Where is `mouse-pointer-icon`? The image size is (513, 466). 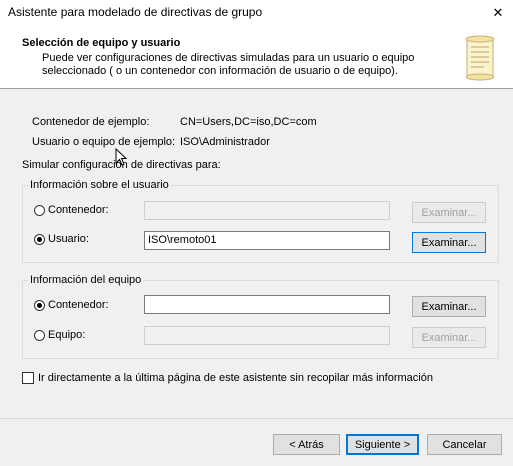
mouse-pointer-icon is located at coordinates (121, 157).